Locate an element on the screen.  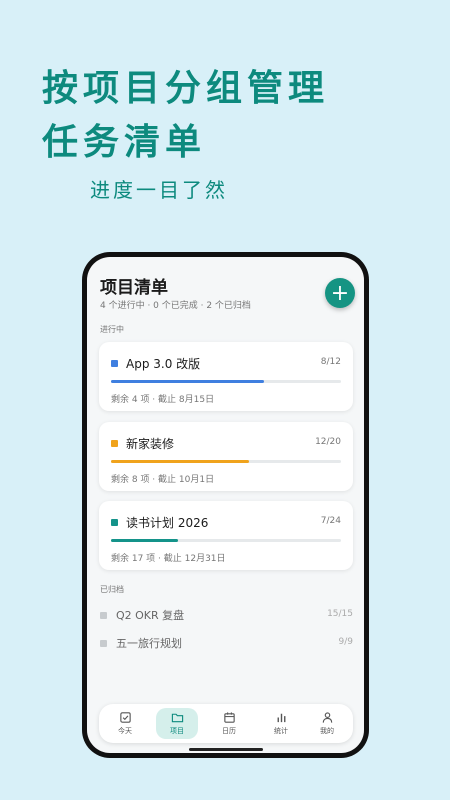
tab-today: 今天 is located at coordinates (125, 723).